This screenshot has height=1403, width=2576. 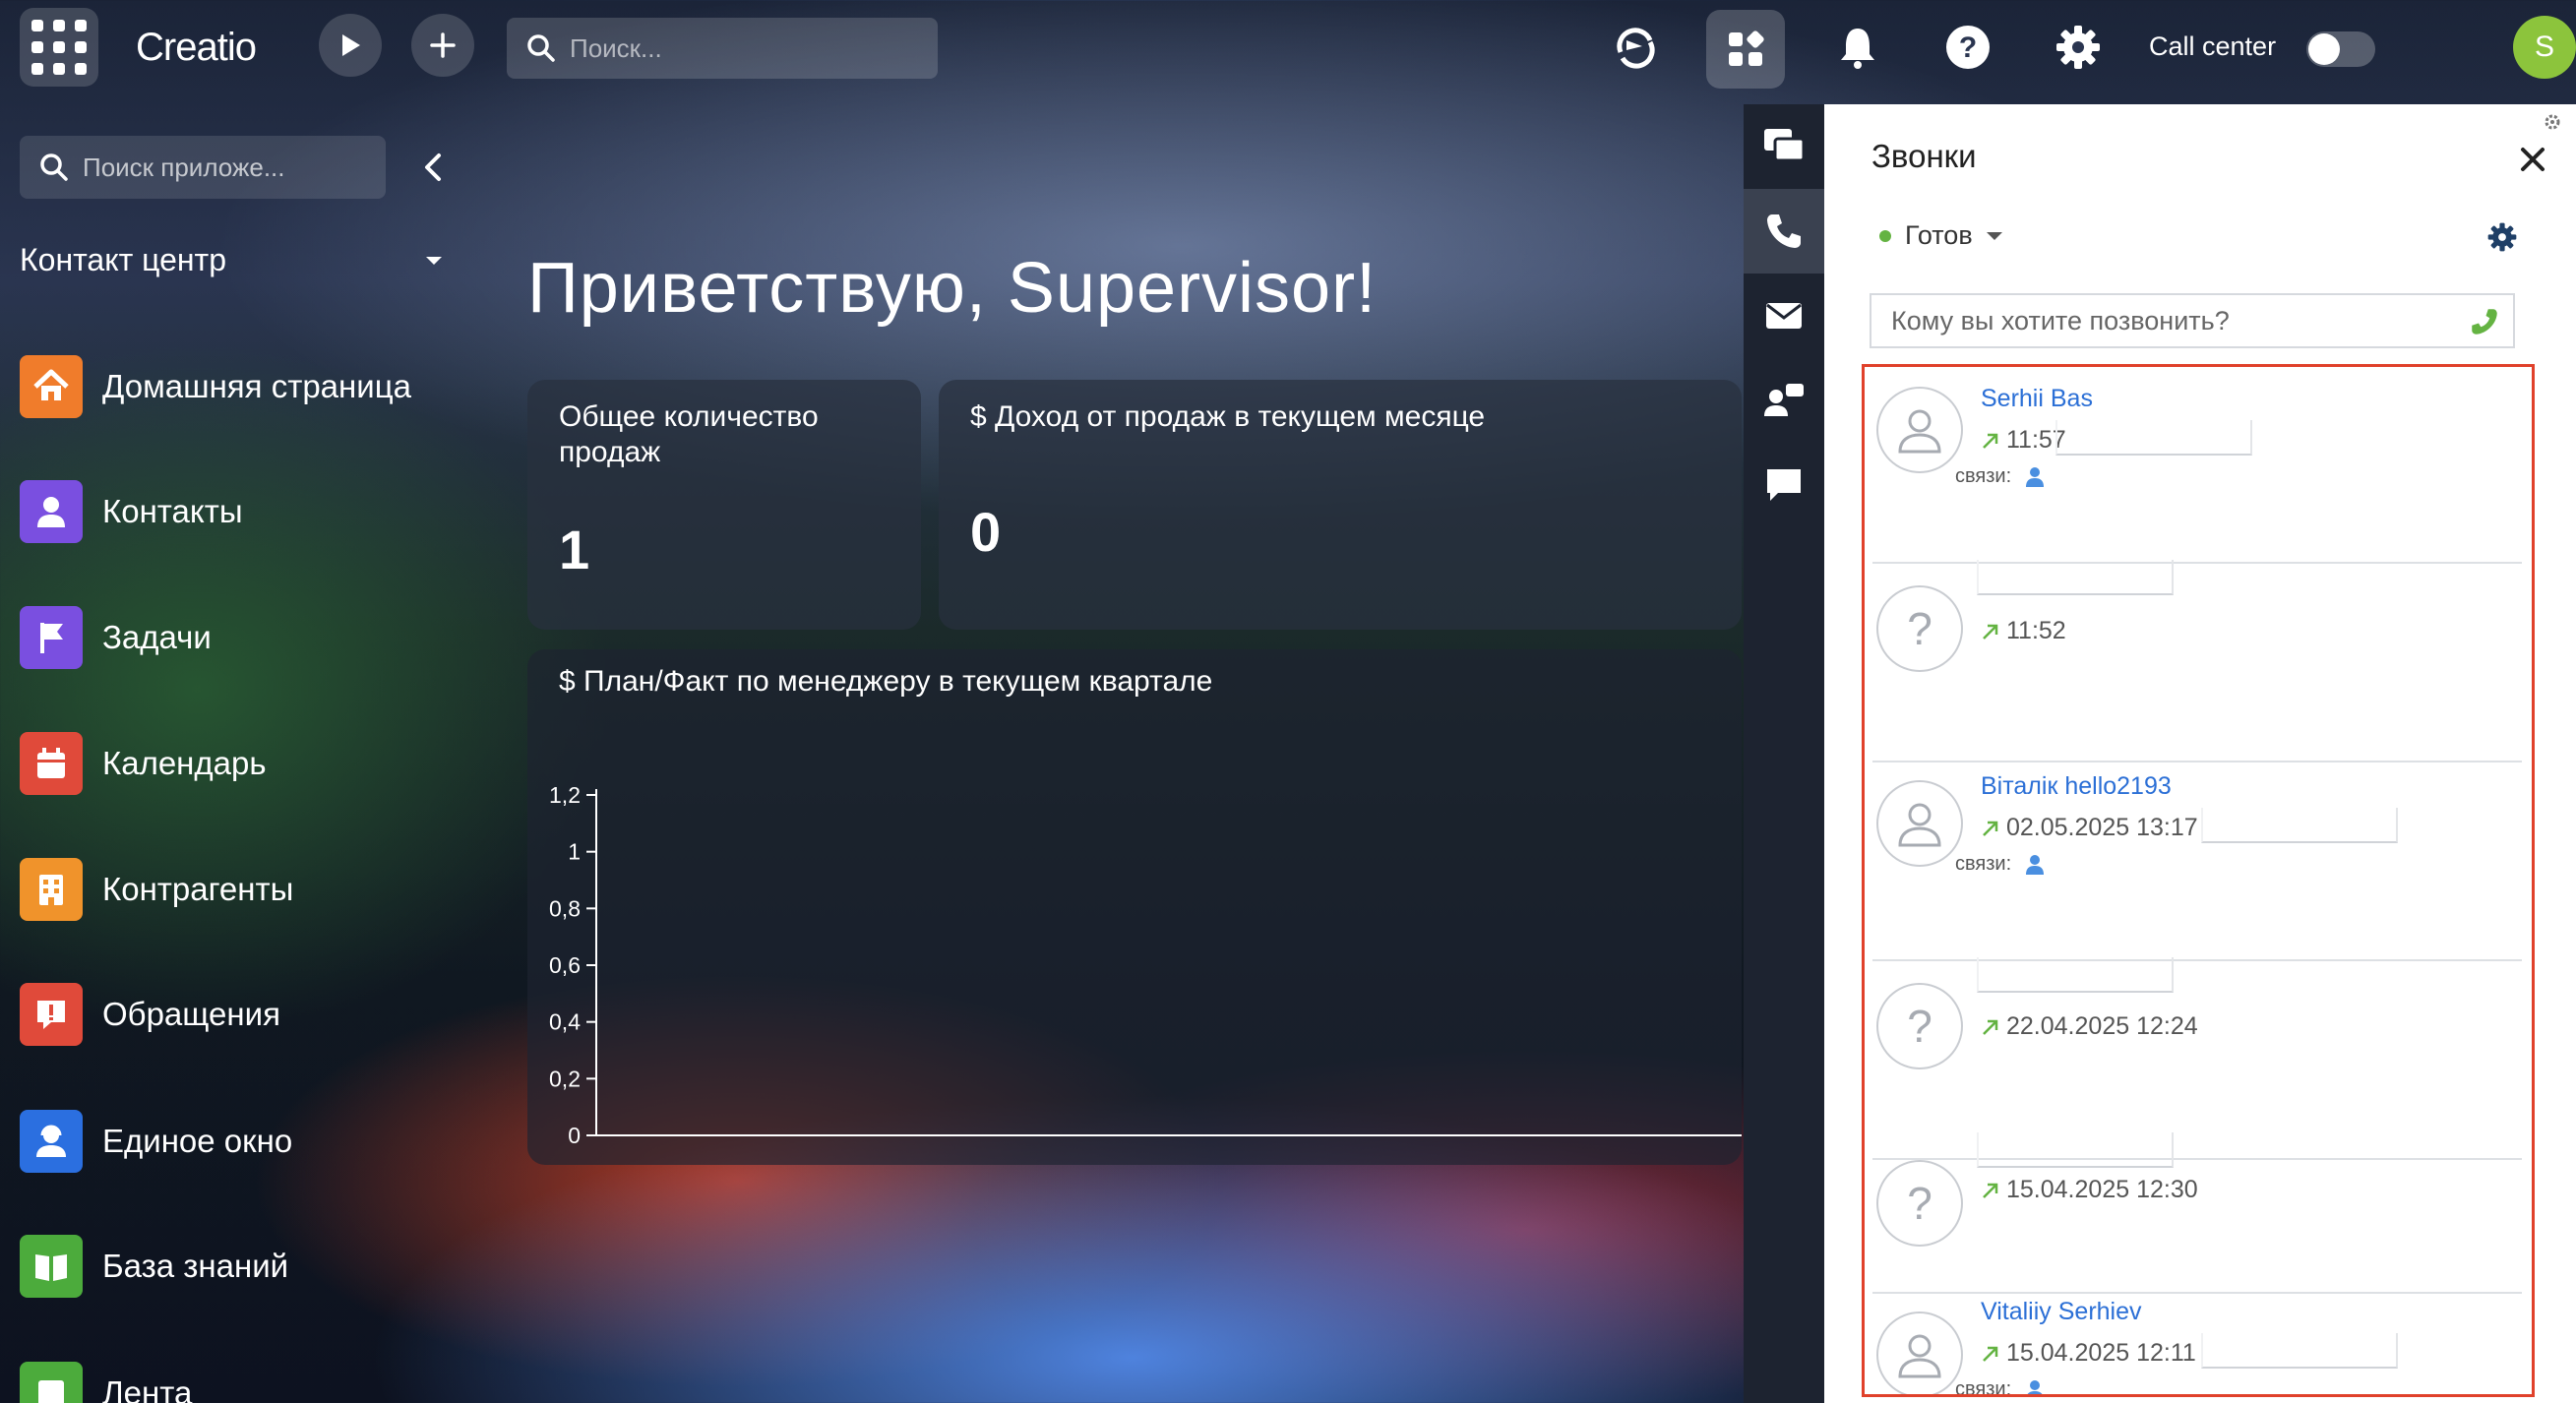 What do you see at coordinates (150, 1014) in the screenshot?
I see `sidebar-item-cases: Обращения` at bounding box center [150, 1014].